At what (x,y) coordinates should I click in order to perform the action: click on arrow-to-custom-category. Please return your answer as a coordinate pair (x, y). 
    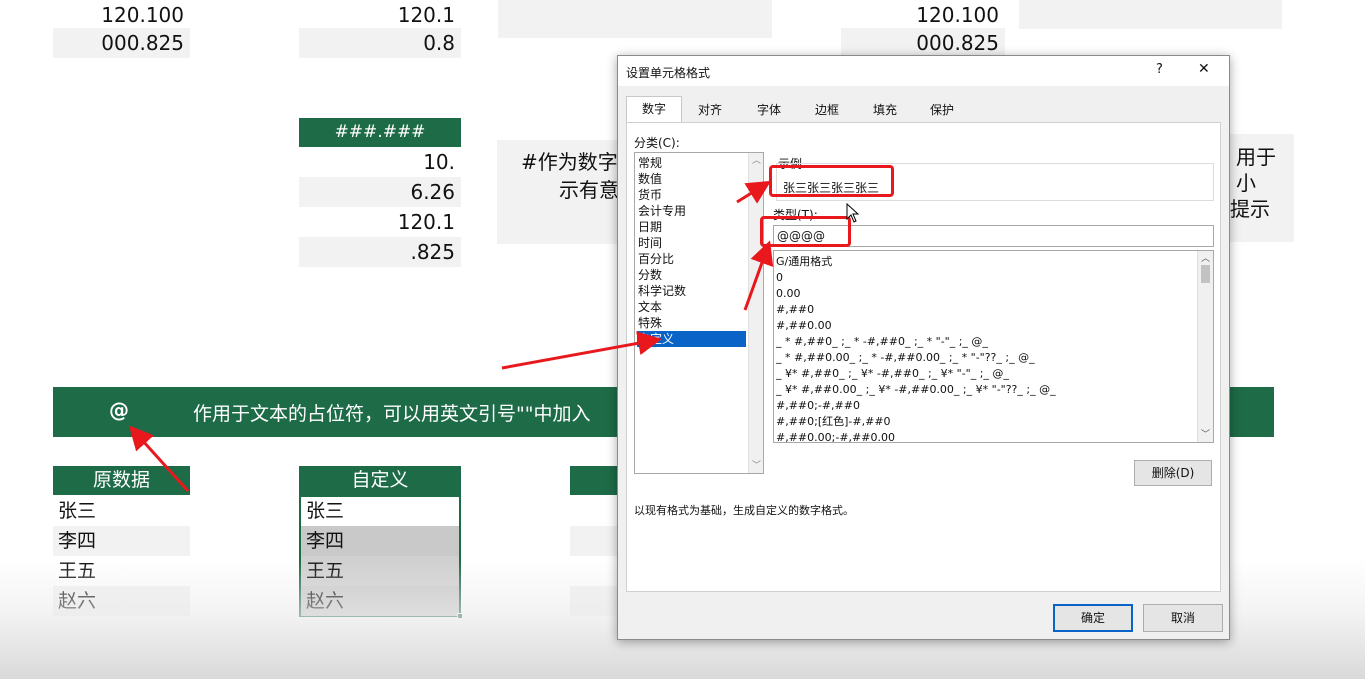
    Looking at the image, I should click on (581, 350).